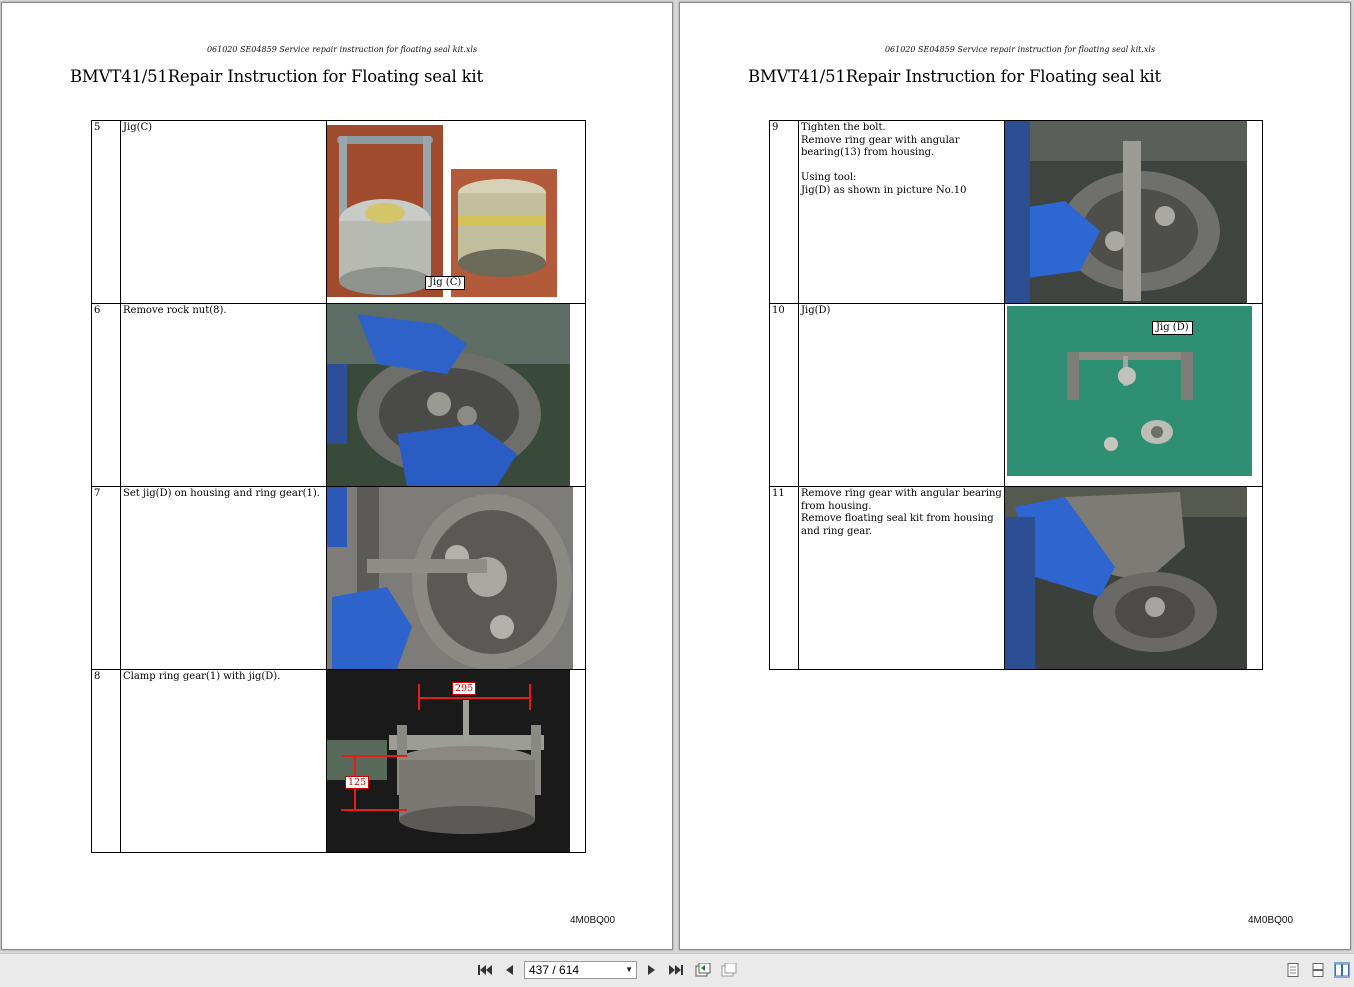 This screenshot has height=987, width=1354. Describe the element at coordinates (652, 970) in the screenshot. I see `next-page-icon` at that location.